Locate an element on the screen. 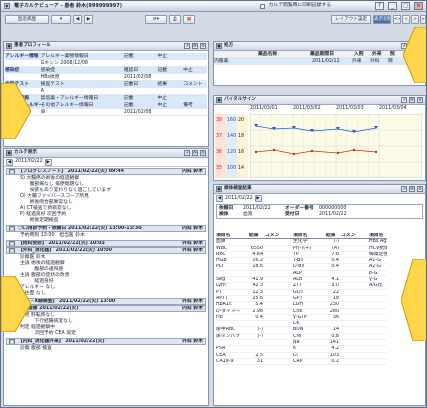 This screenshot has height=408, width=427. lab-item-name is located at coordinates (378, 362).